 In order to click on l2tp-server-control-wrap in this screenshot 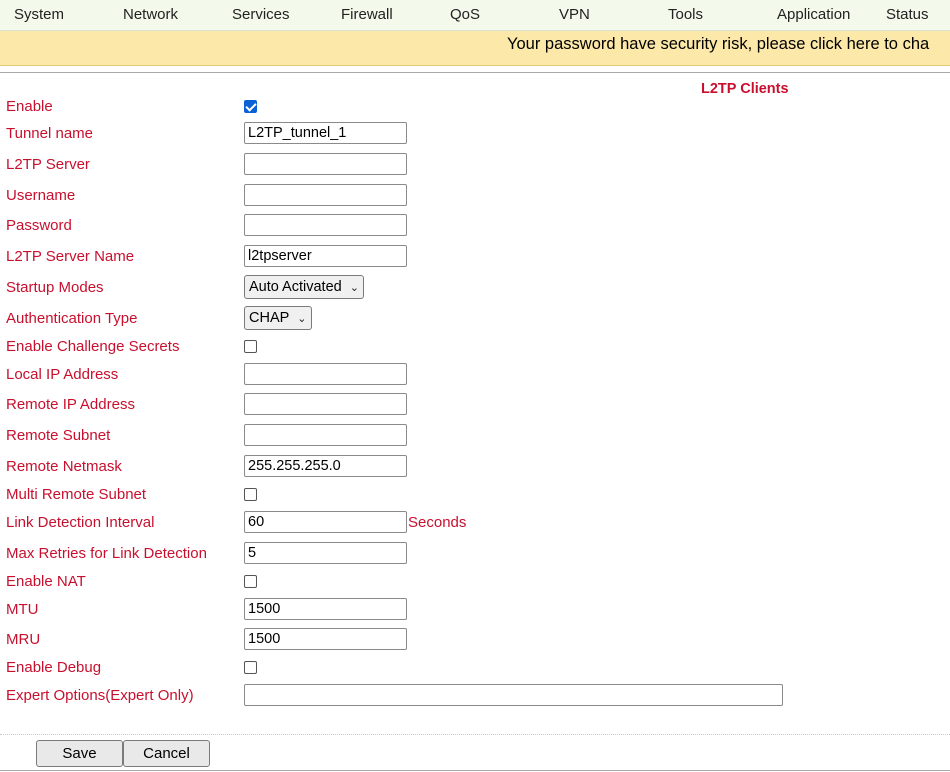, I will do `click(325, 164)`.